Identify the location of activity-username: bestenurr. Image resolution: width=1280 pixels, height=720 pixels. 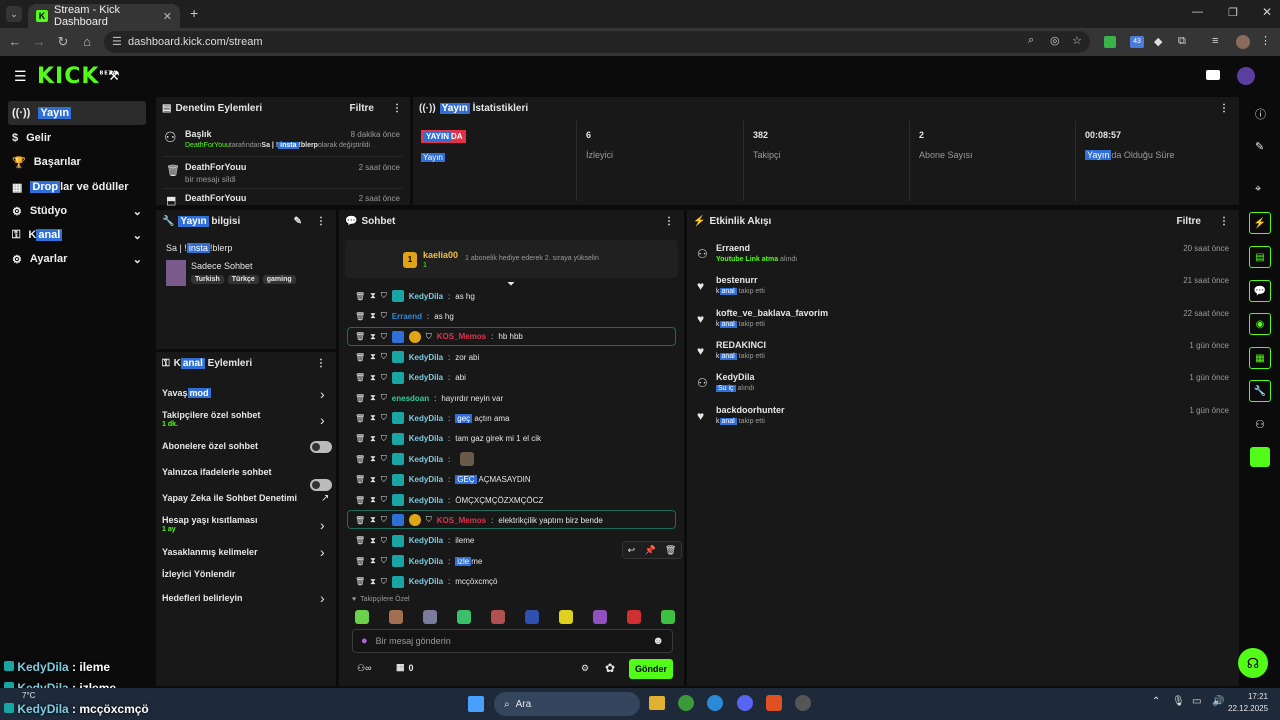
(737, 280).